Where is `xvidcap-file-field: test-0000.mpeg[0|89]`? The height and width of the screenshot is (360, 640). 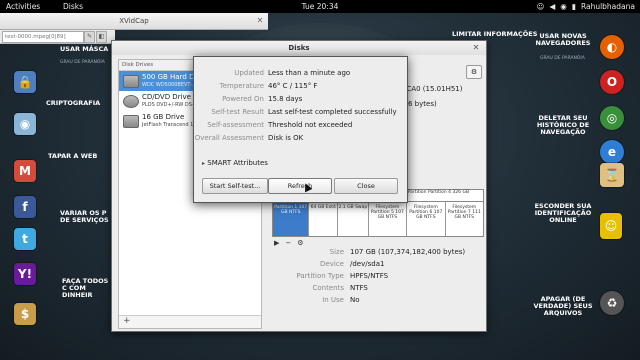 xvidcap-file-field: test-0000.mpeg[0|89] is located at coordinates (43, 37).